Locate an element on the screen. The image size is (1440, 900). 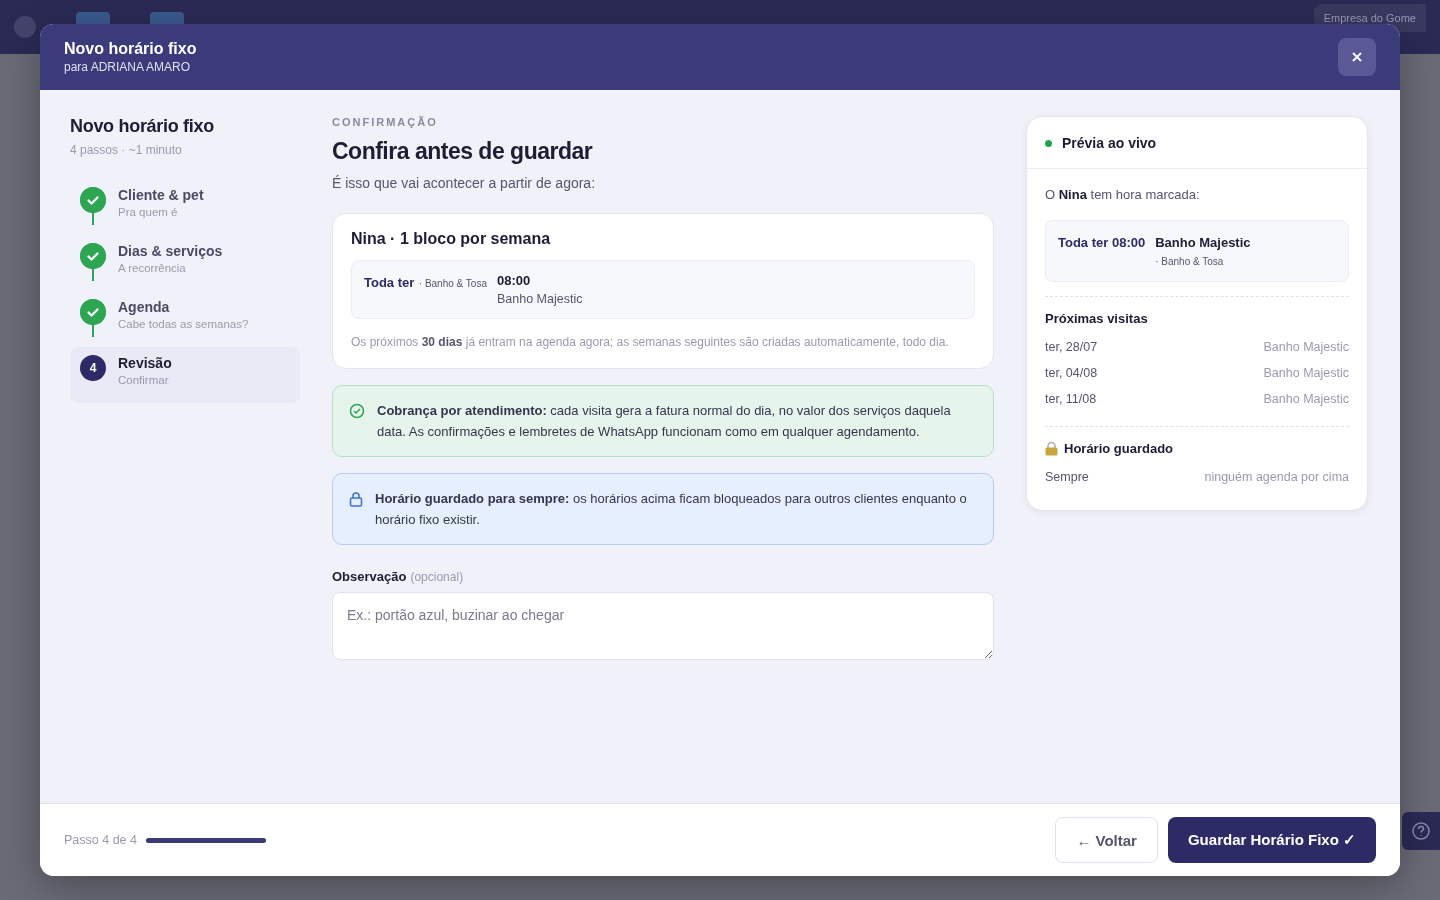
slot-day: Toda ter is located at coordinates (389, 282).